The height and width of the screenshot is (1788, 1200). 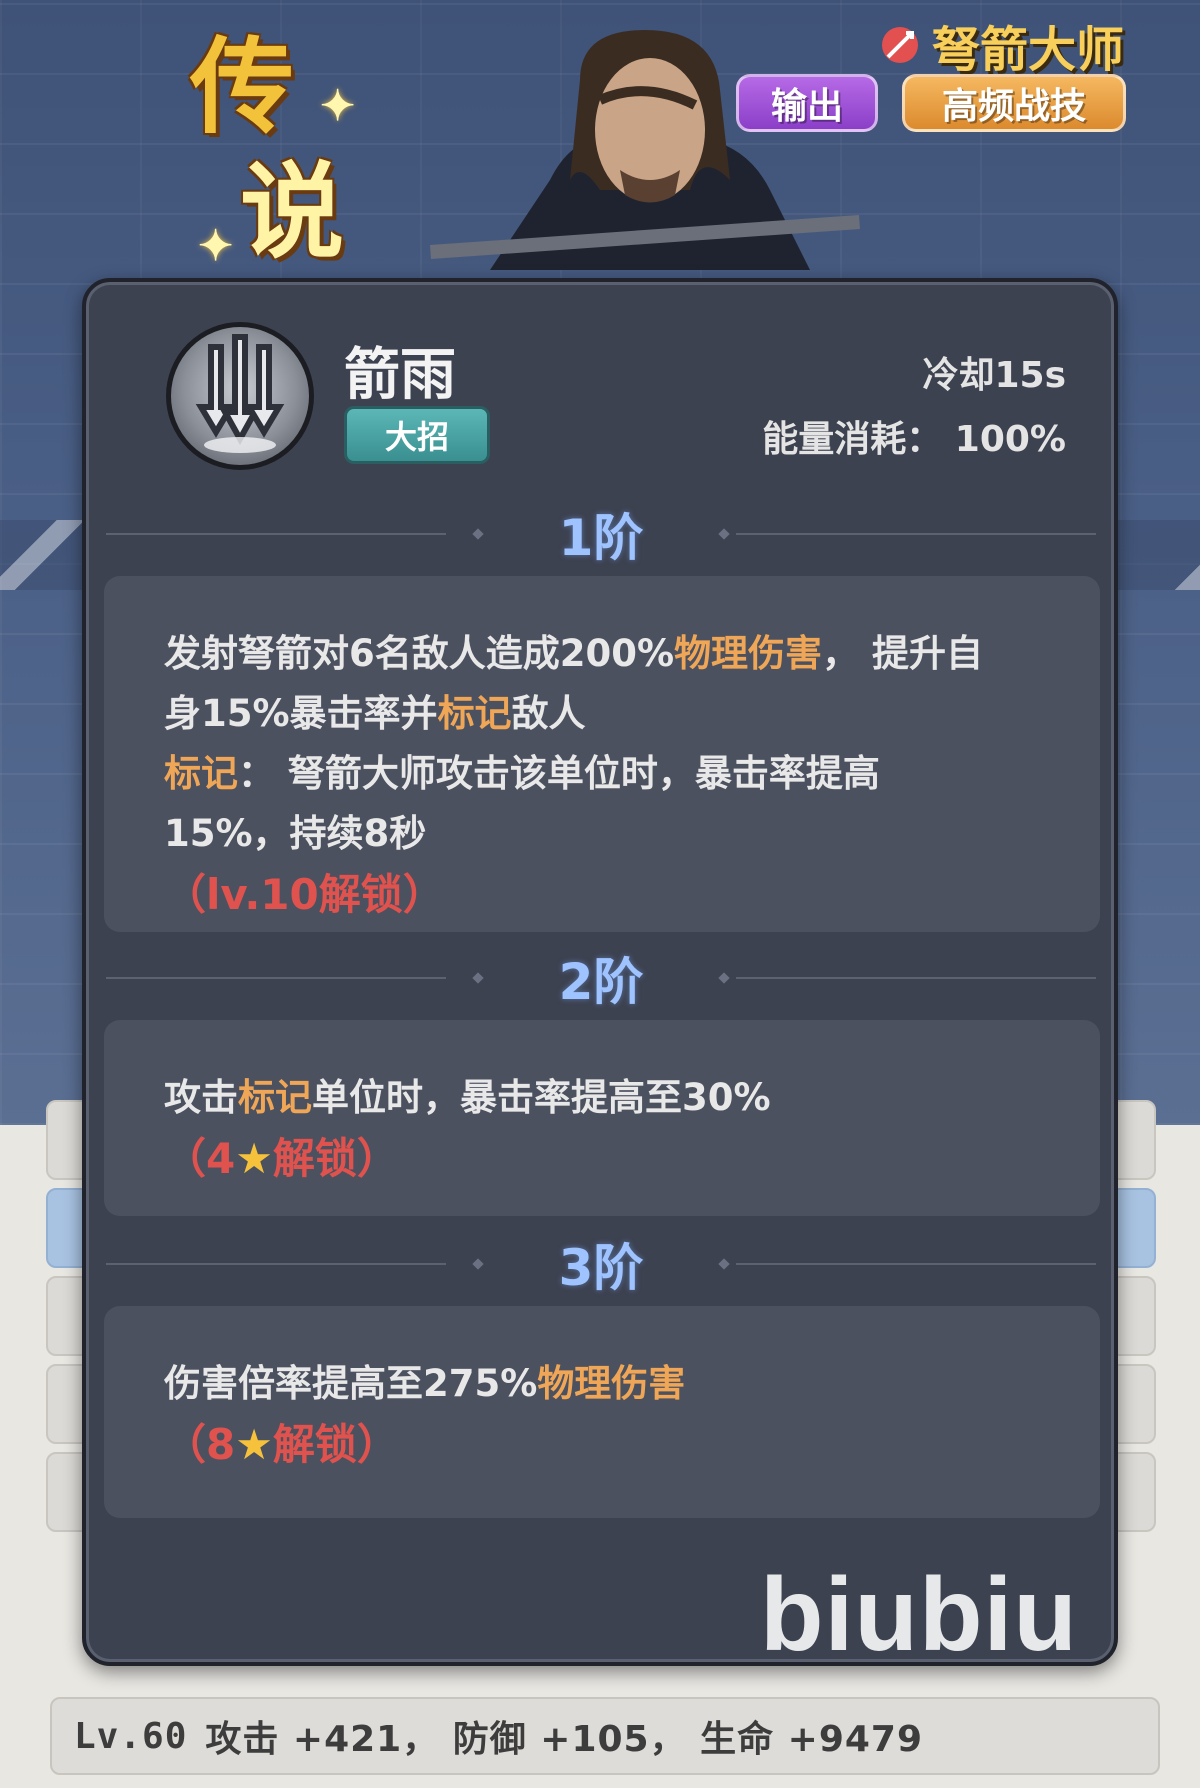 What do you see at coordinates (200, 1444) in the screenshot?
I see `unlock-stars: （8` at bounding box center [200, 1444].